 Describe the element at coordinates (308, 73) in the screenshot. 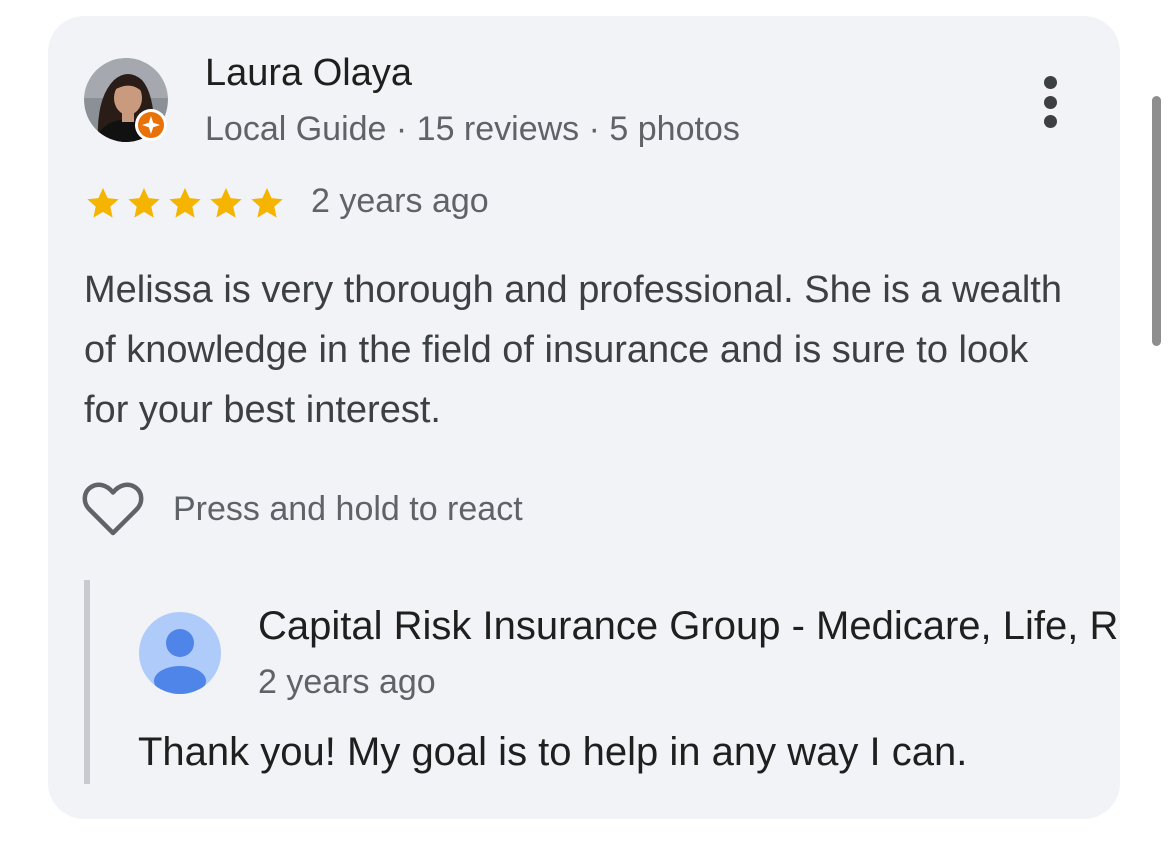

I see `author-name: Laura Olaya` at that location.